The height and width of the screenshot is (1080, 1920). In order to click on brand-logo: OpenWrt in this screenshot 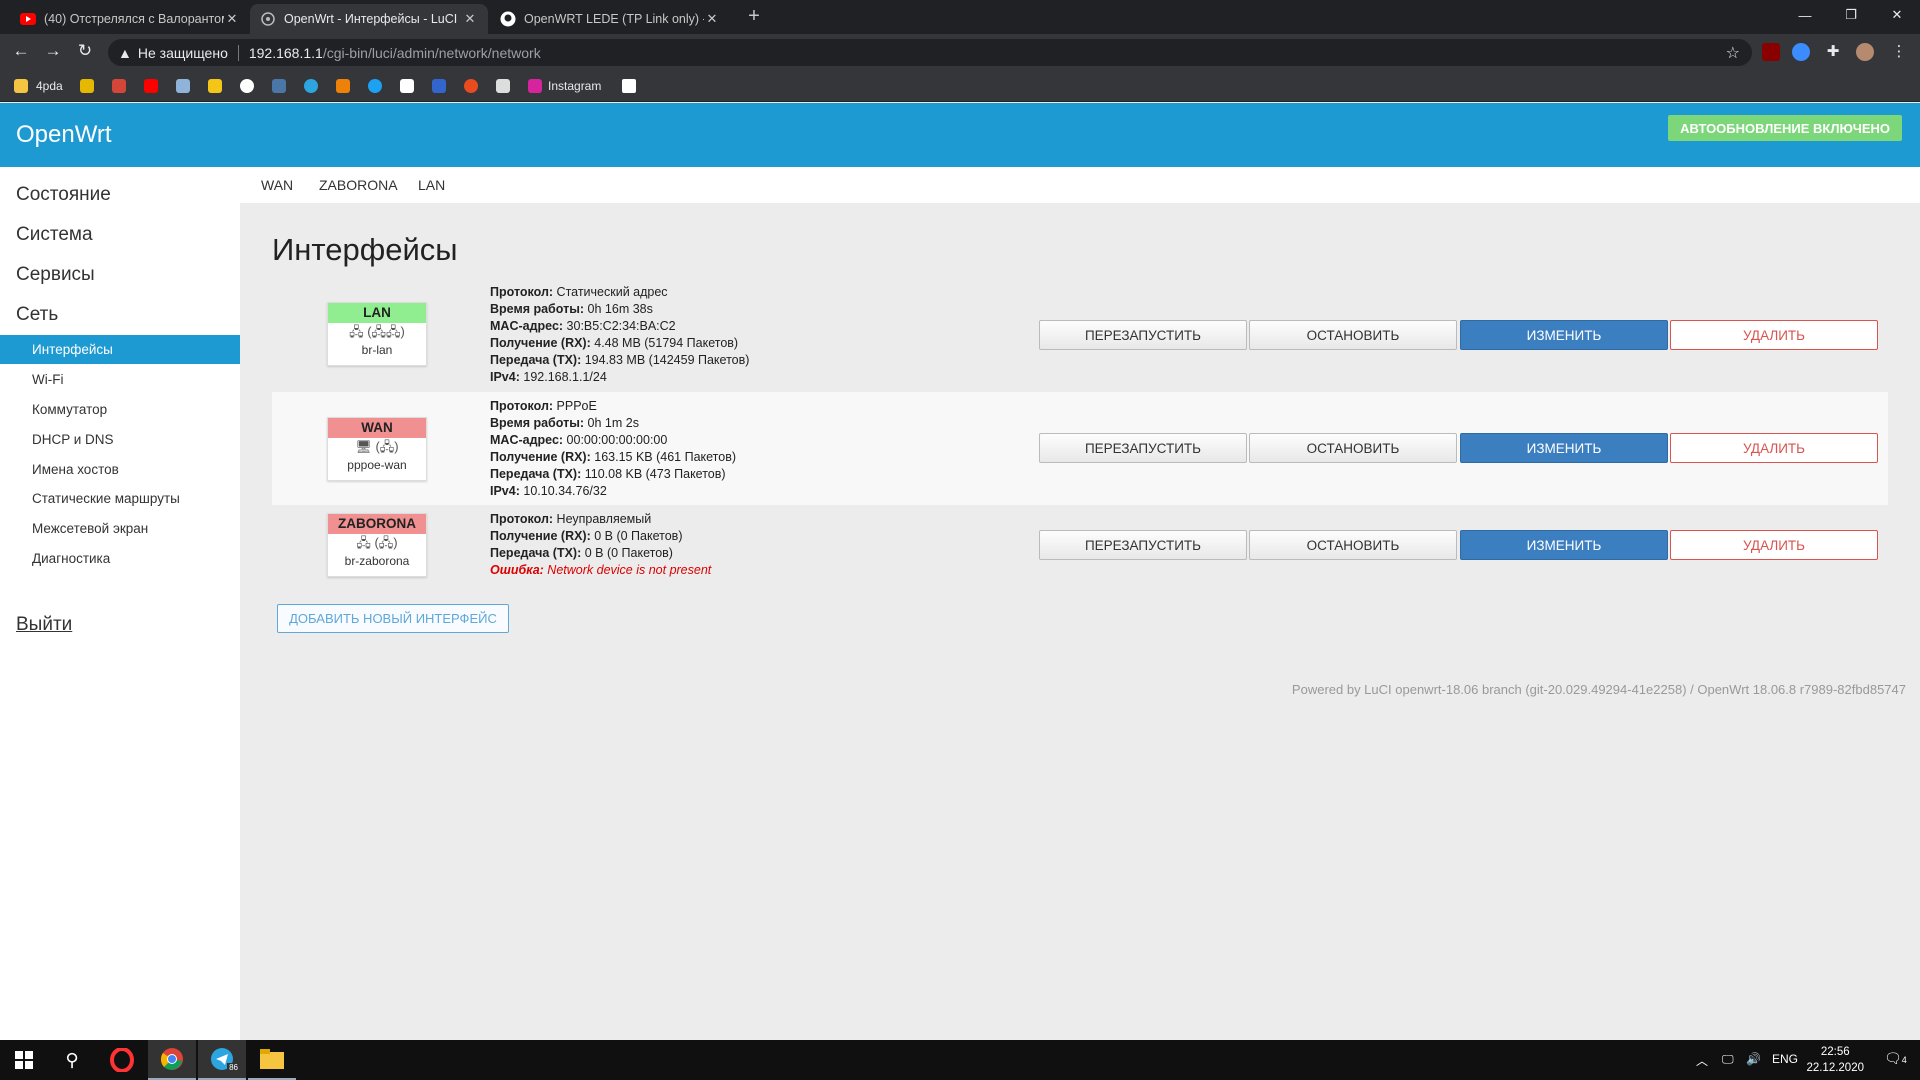, I will do `click(64, 135)`.